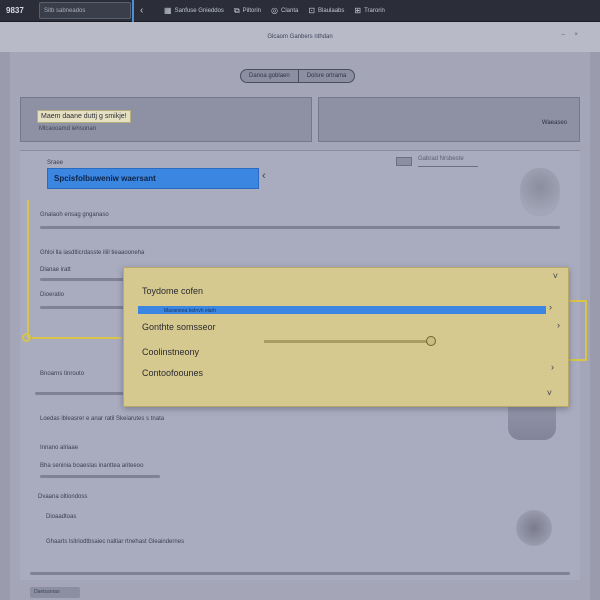 The height and width of the screenshot is (600, 600). I want to click on segment-1: Danoa goblaen, so click(269, 76).